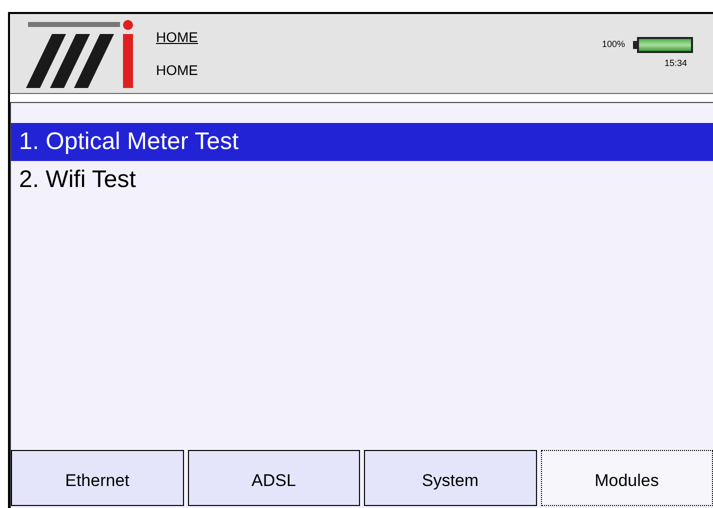 The image size is (713, 508). I want to click on page-subtitle: HOME, so click(177, 70).